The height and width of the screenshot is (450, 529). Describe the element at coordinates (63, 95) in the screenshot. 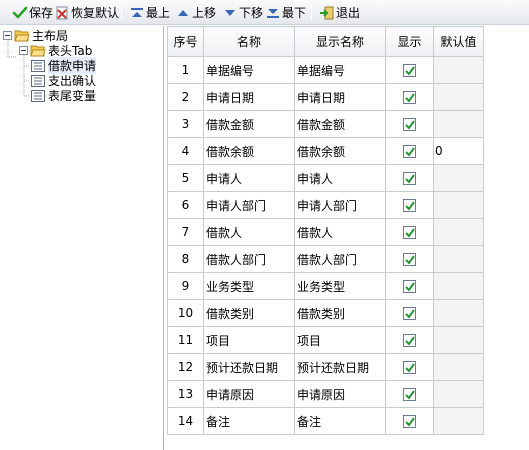

I see `tree-item-footer-variables: 表尾变量` at that location.